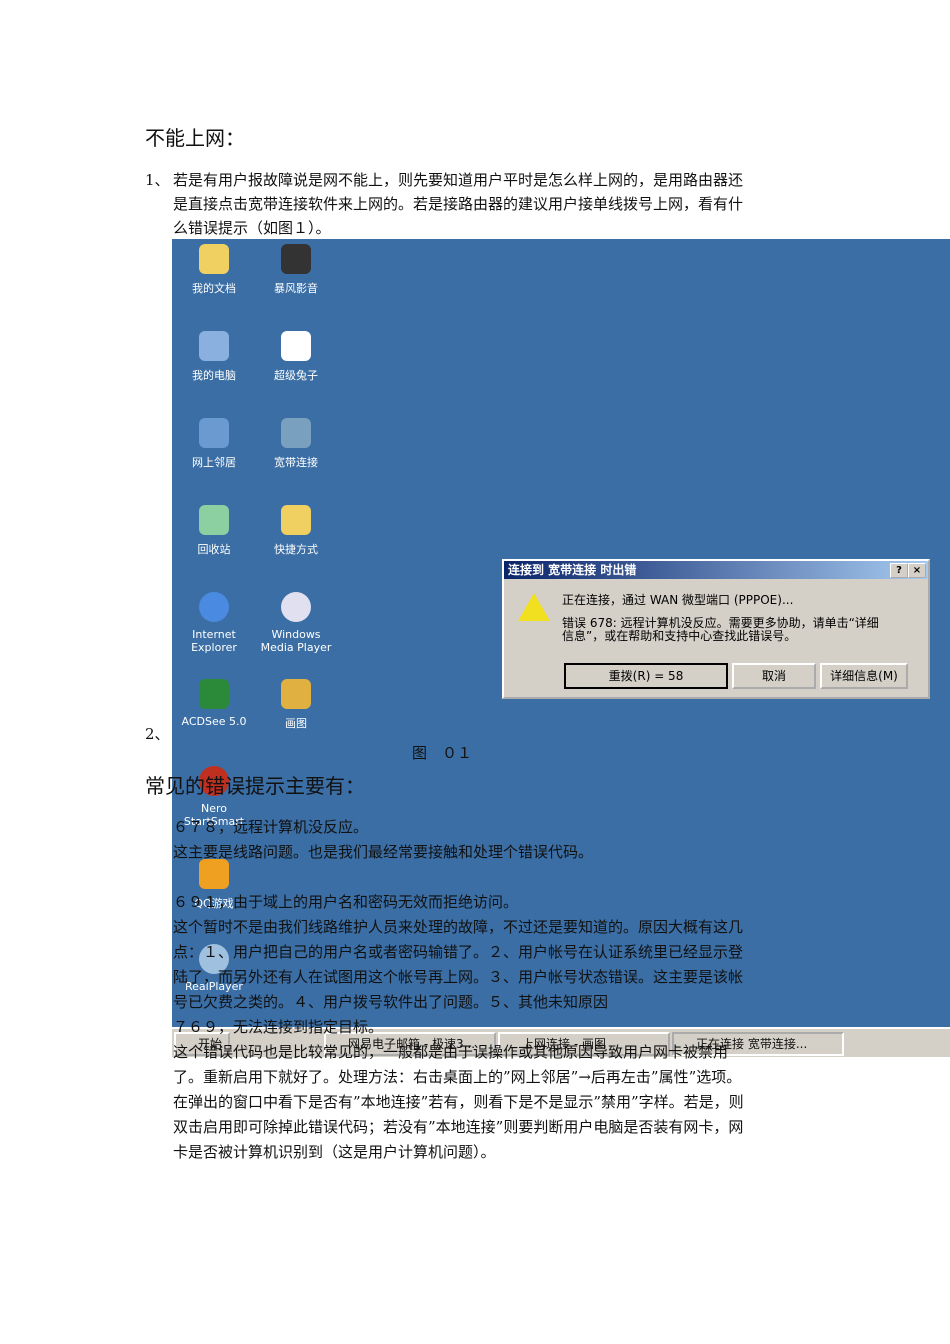  Describe the element at coordinates (195, 138) in the screenshot. I see `section-heading: 不能上网：` at that location.